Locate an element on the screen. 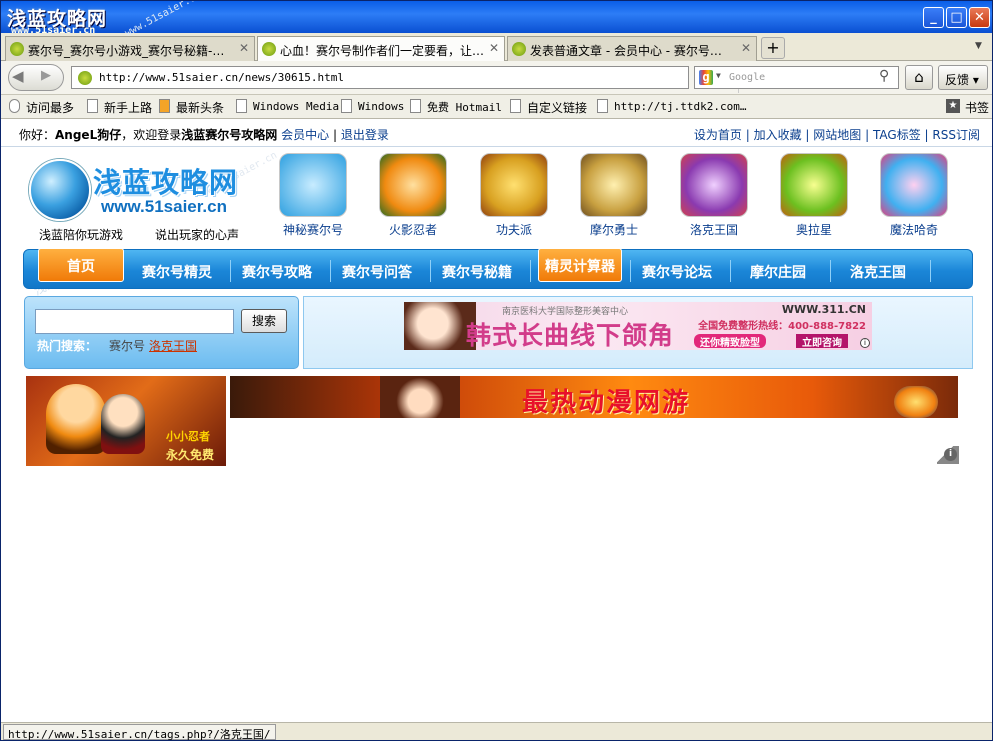  tags-icon: ★ is located at coordinates (953, 106).